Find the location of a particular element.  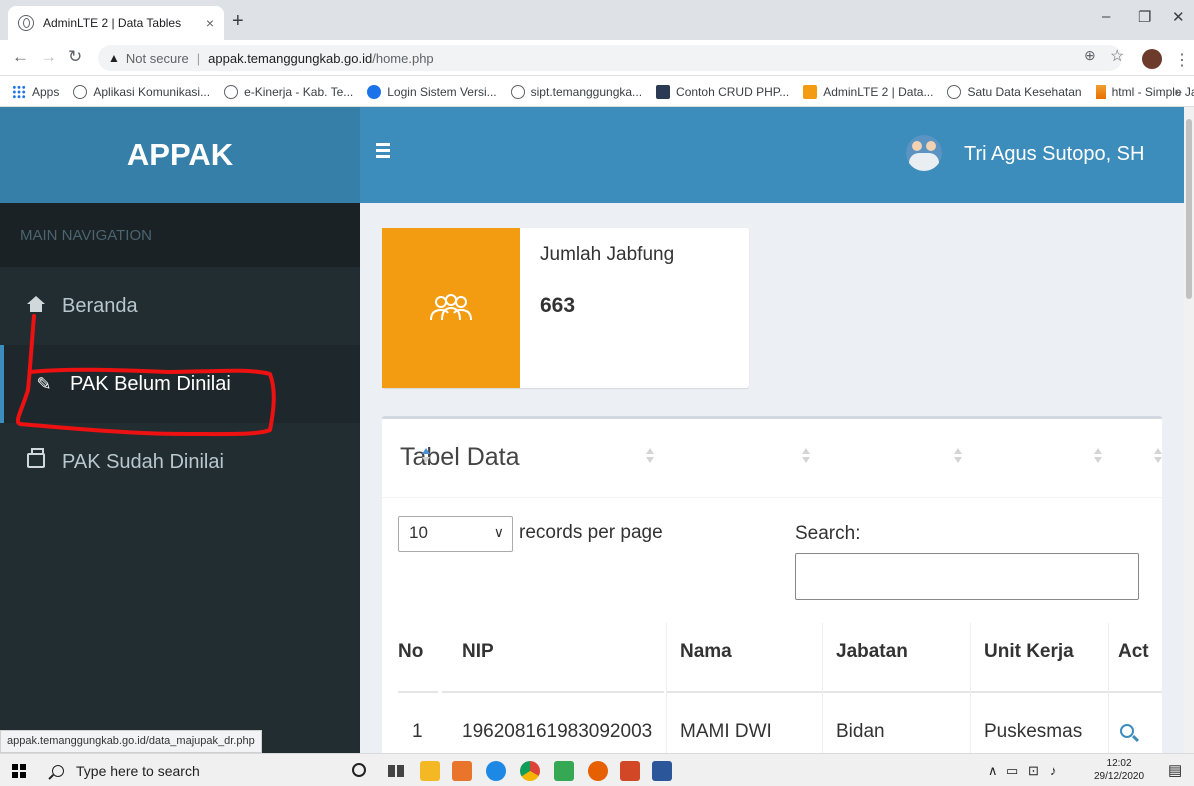

bookmark-item: Satu Data Kesehatan is located at coordinates (1014, 91).